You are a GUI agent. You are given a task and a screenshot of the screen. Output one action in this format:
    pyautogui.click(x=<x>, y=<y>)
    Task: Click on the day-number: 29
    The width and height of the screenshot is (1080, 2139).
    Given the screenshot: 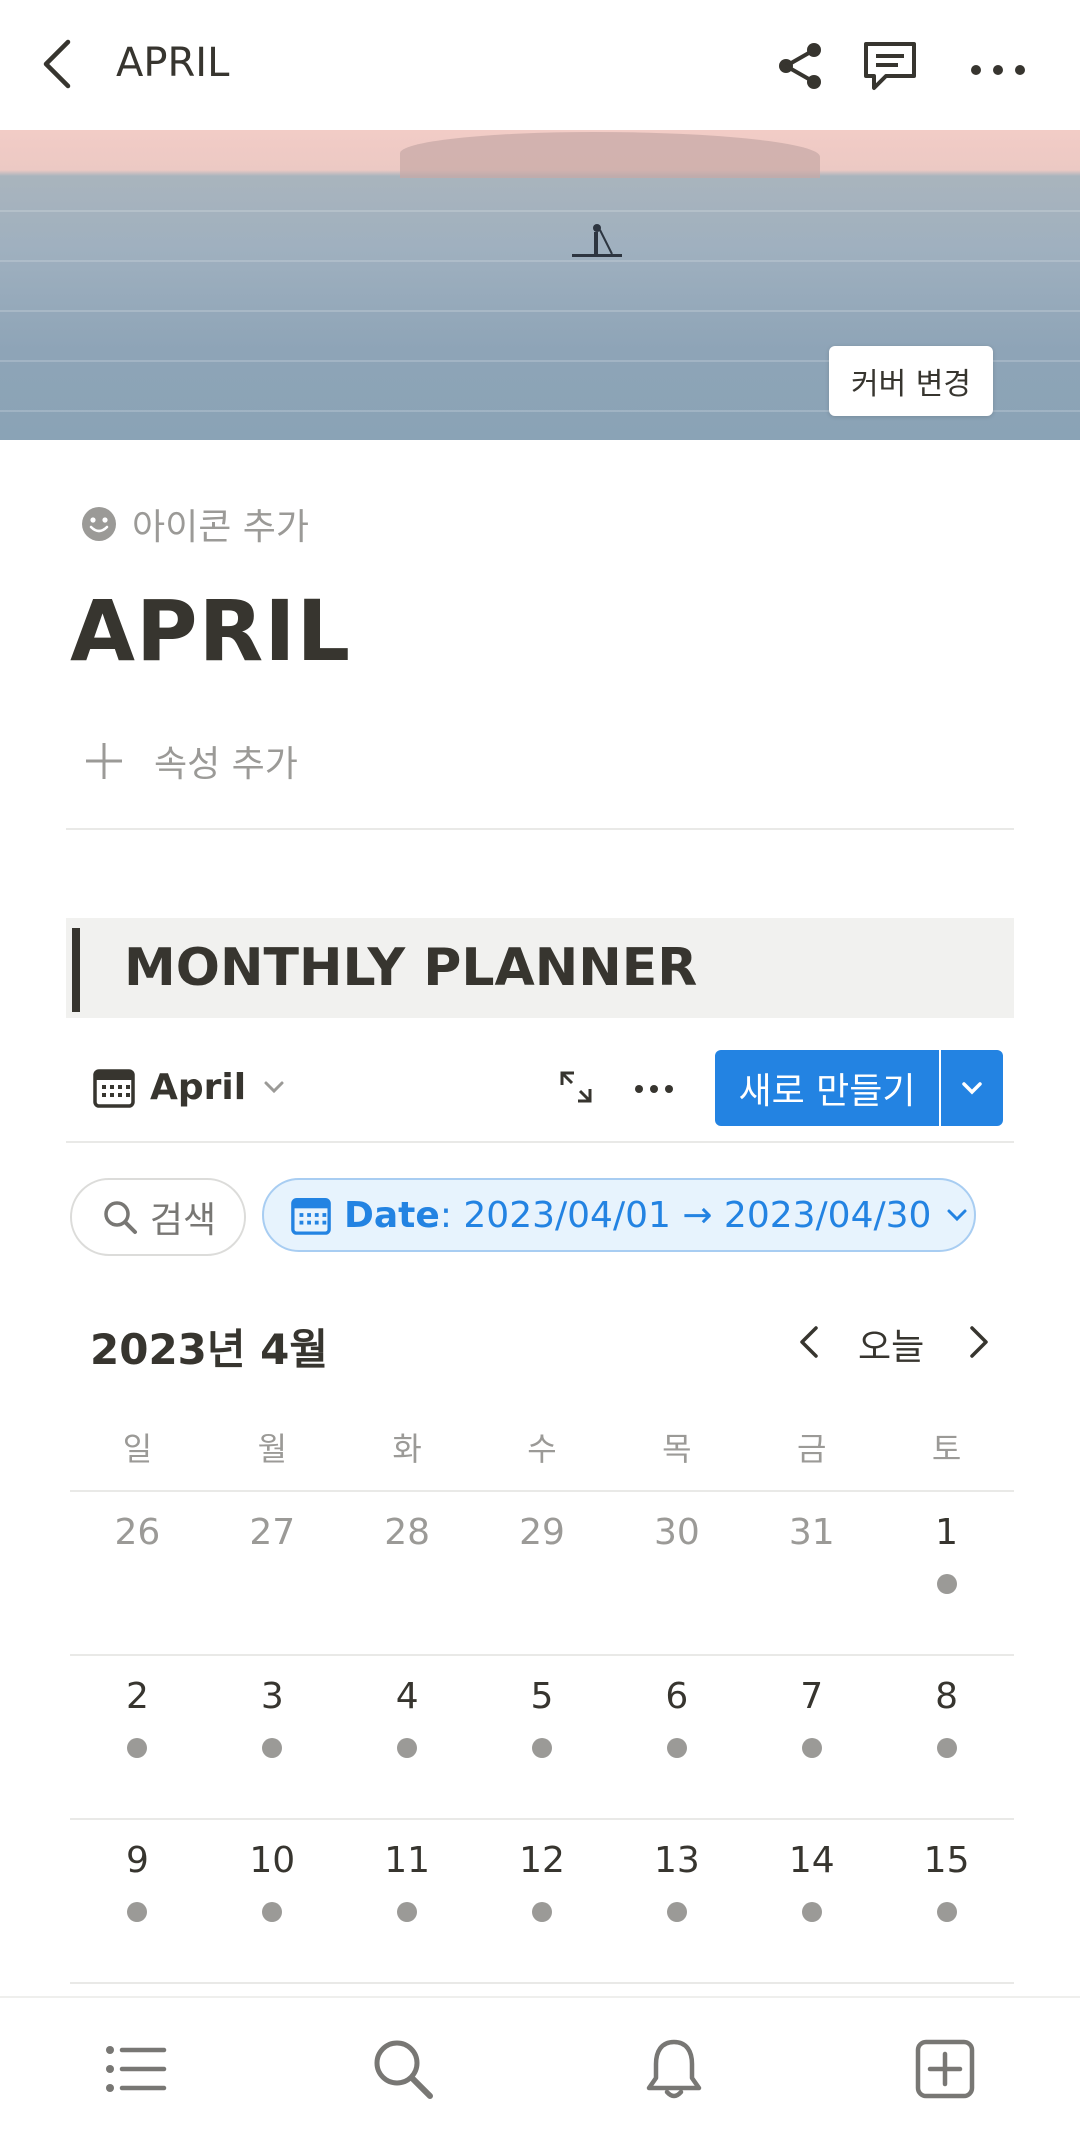 What is the action you would take?
    pyautogui.click(x=542, y=1532)
    